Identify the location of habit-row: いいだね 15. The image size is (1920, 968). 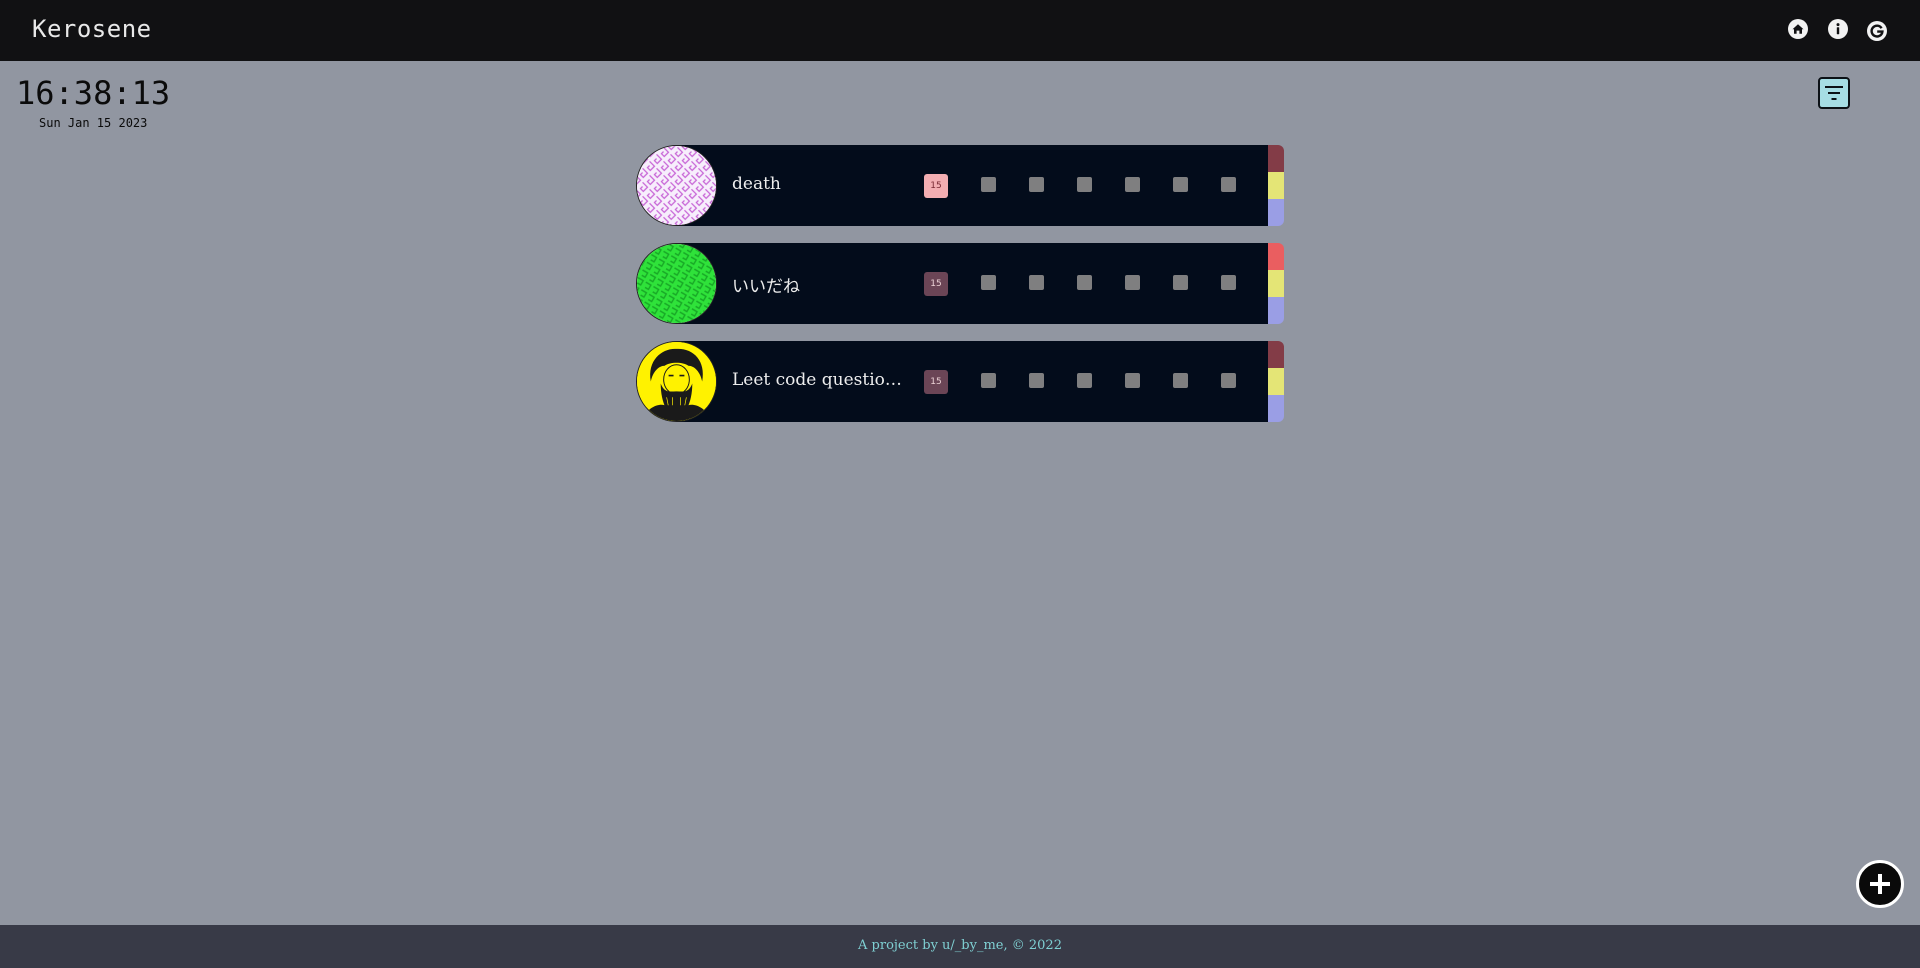
(960, 283).